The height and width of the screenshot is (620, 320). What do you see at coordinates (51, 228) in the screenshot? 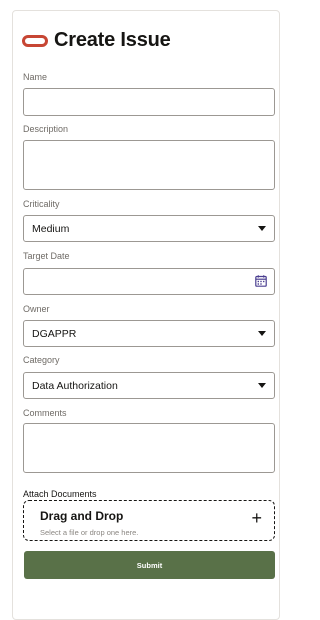
I see `criticality-value: Medium` at bounding box center [51, 228].